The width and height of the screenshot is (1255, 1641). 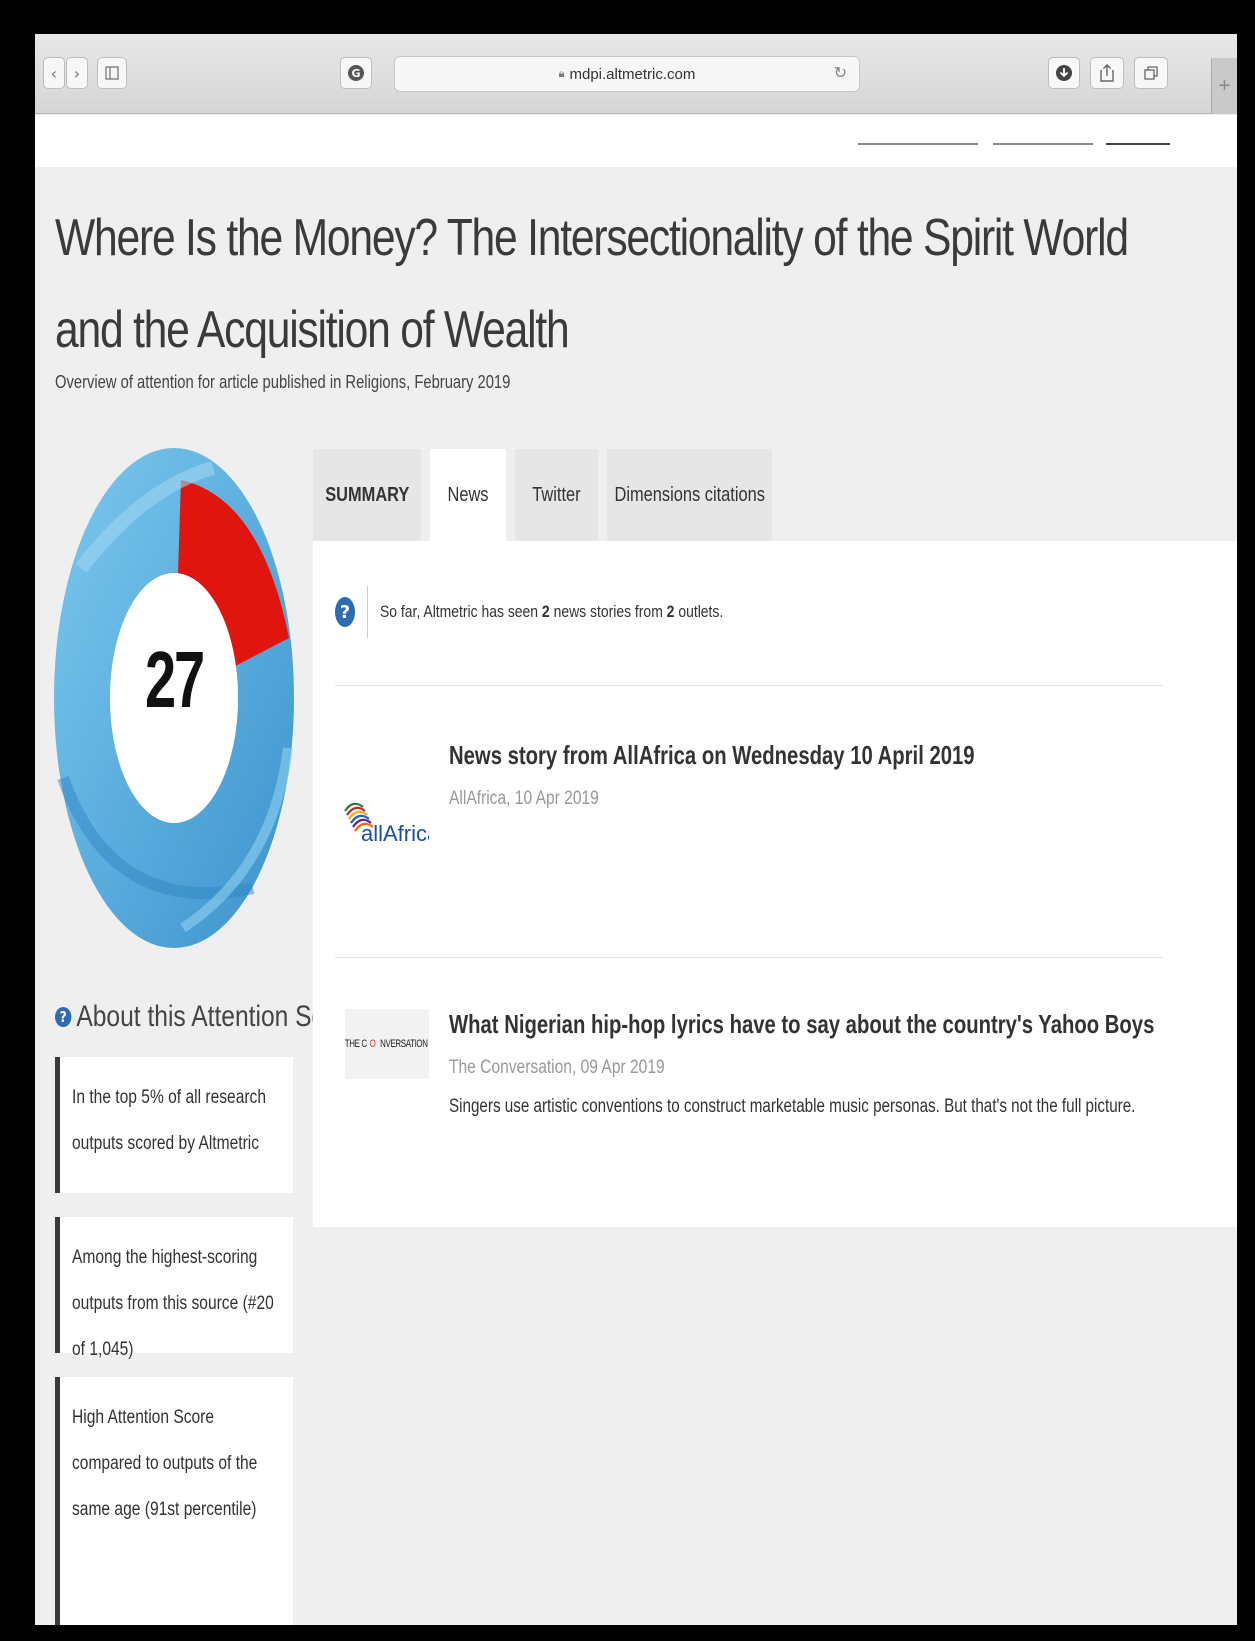 I want to click on sidebar-icon, so click(x=112, y=73).